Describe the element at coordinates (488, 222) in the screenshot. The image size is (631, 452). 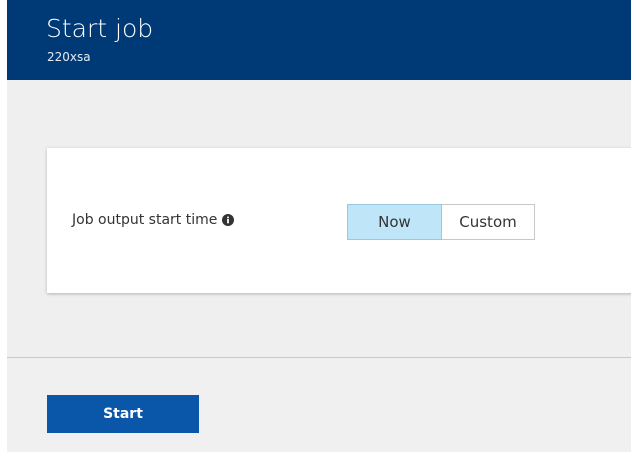
I see `option-custom: Custom` at that location.